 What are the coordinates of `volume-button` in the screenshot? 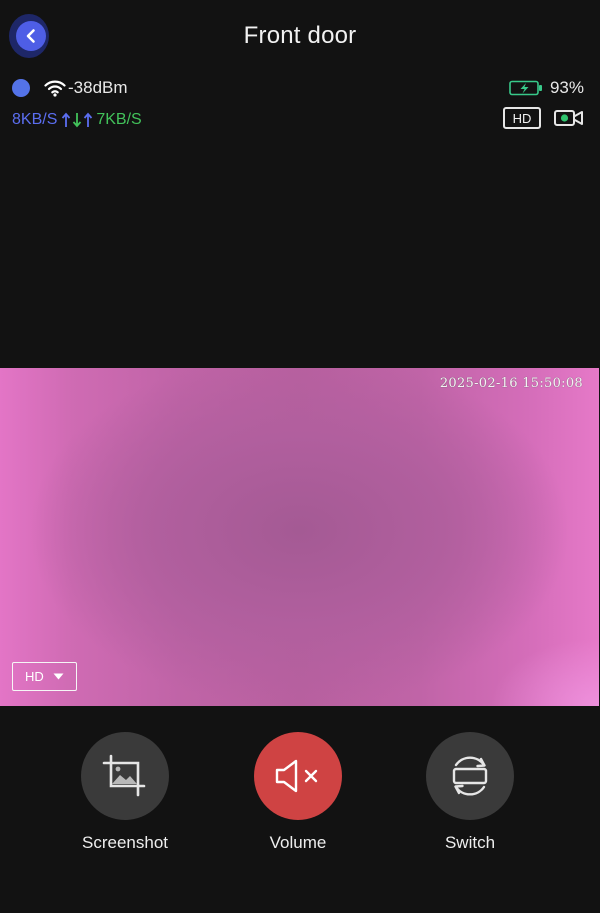 It's located at (298, 776).